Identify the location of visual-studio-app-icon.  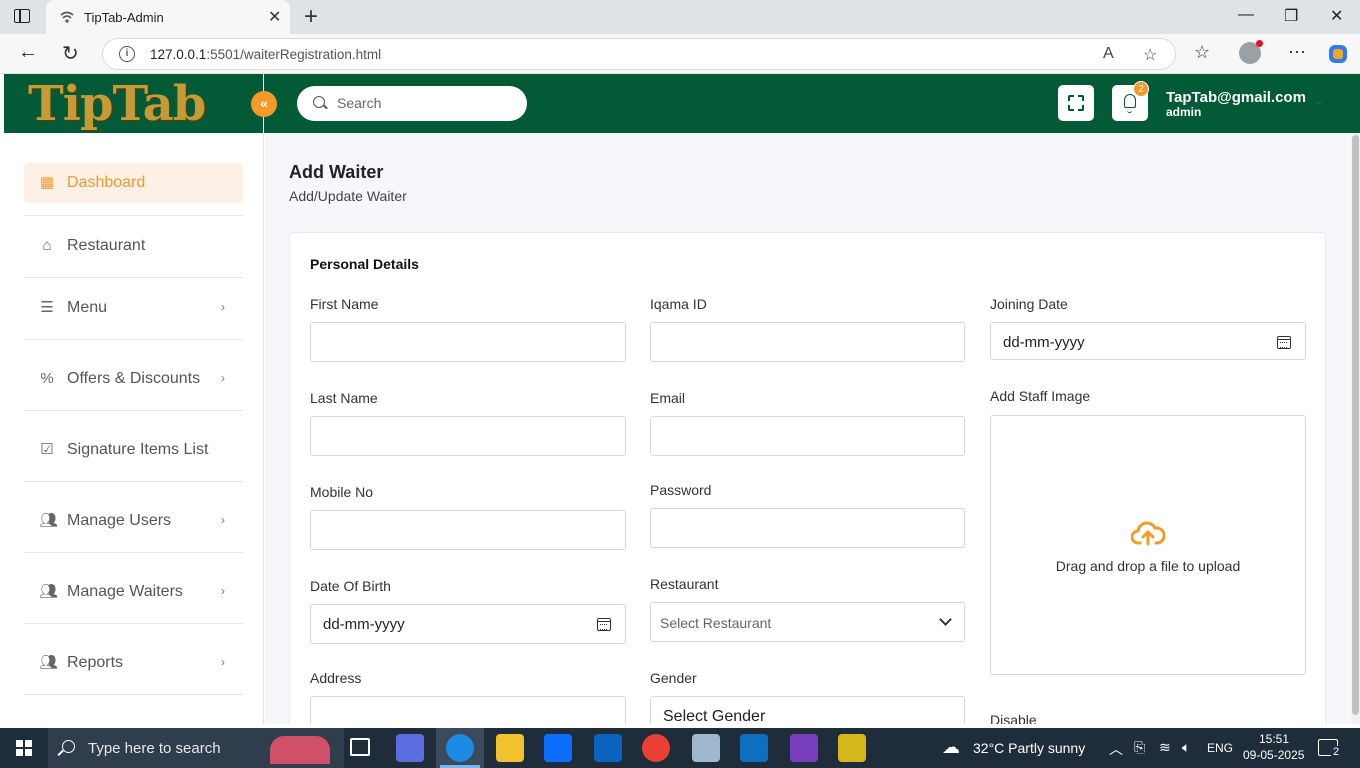
(804, 748).